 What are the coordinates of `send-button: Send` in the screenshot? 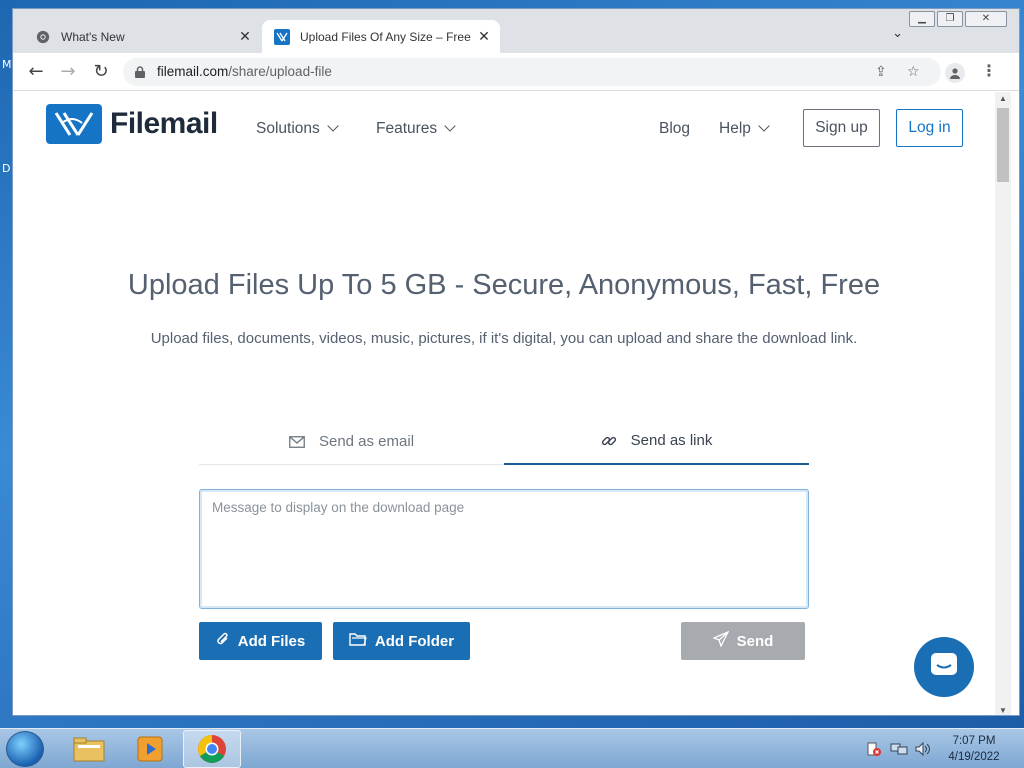 It's located at (743, 641).